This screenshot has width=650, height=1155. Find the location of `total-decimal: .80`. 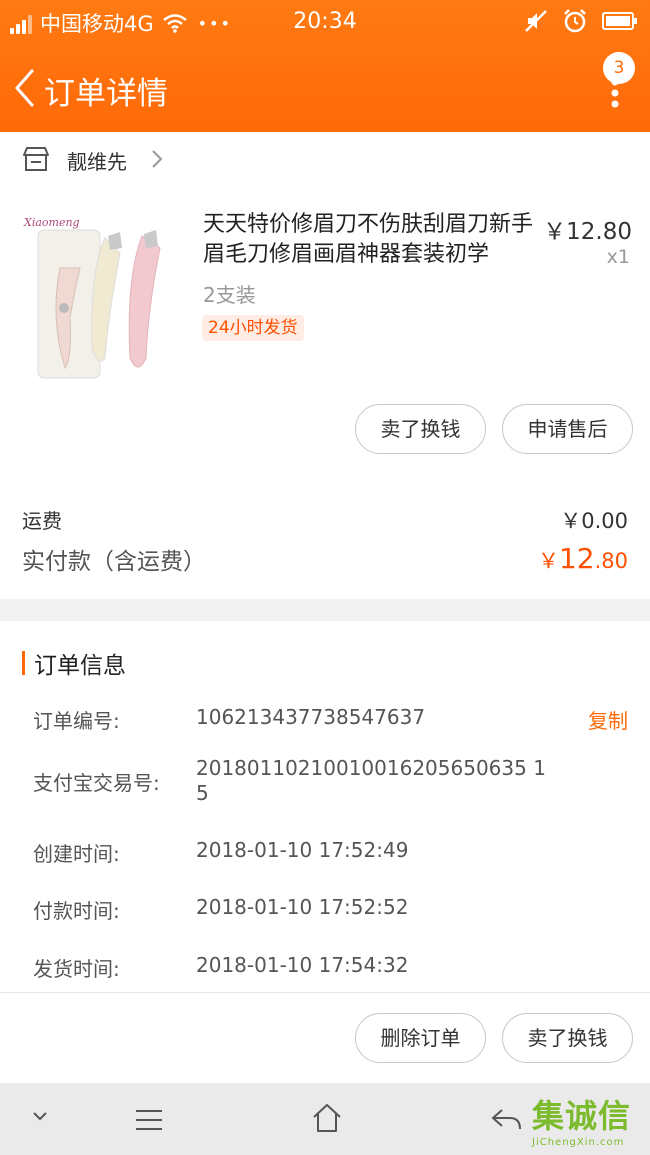

total-decimal: .80 is located at coordinates (611, 561).